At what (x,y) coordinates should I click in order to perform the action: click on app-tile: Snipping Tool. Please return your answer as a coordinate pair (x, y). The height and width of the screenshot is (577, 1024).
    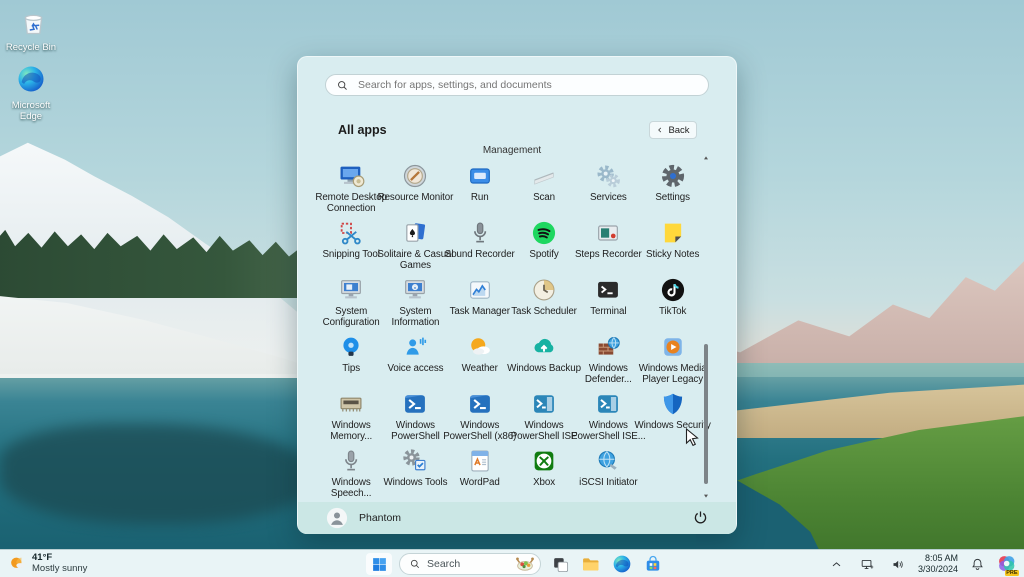
    Looking at the image, I should click on (351, 244).